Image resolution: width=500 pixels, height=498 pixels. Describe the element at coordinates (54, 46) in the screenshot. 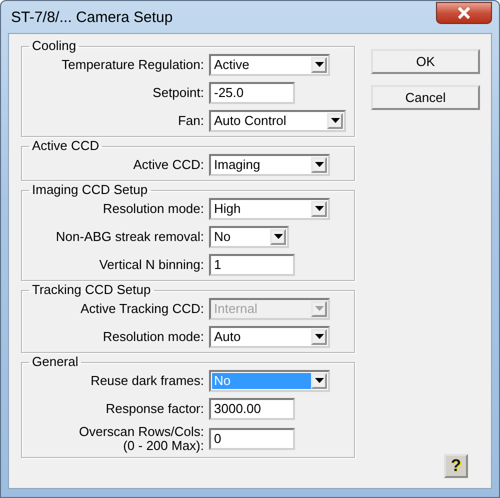

I see `group-title: Cooling` at that location.